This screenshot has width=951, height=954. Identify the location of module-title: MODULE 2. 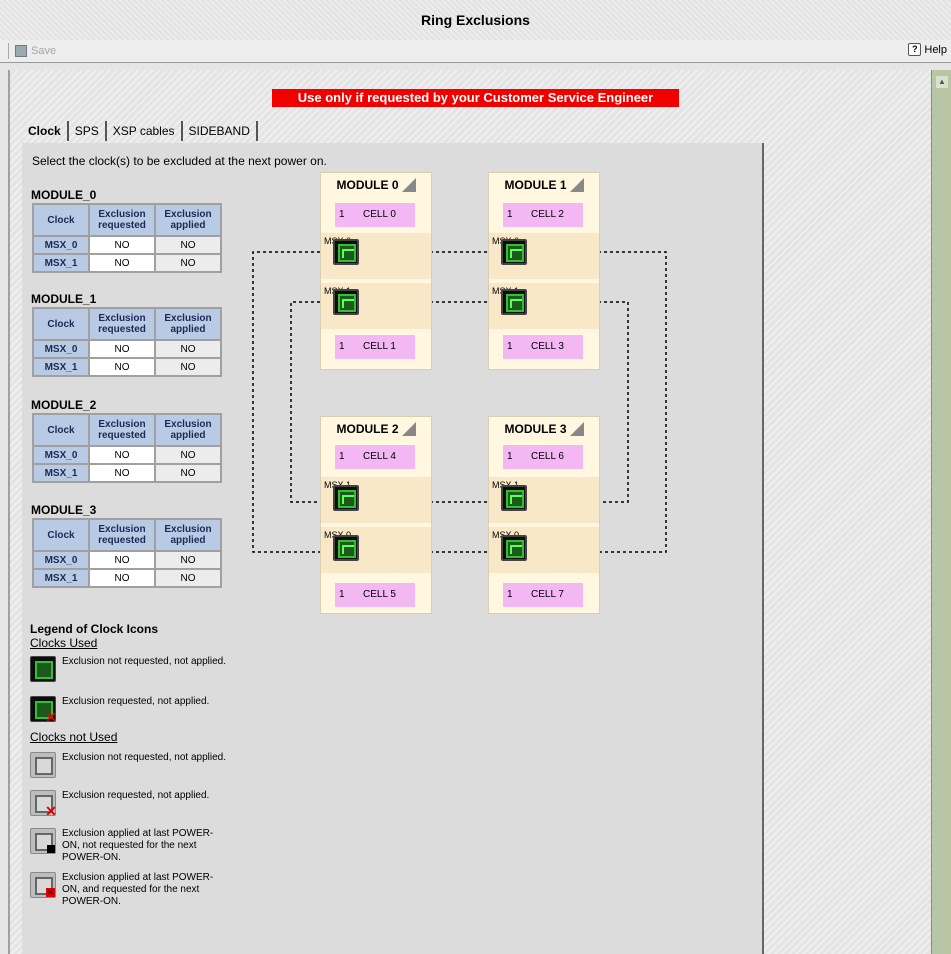
(367, 429).